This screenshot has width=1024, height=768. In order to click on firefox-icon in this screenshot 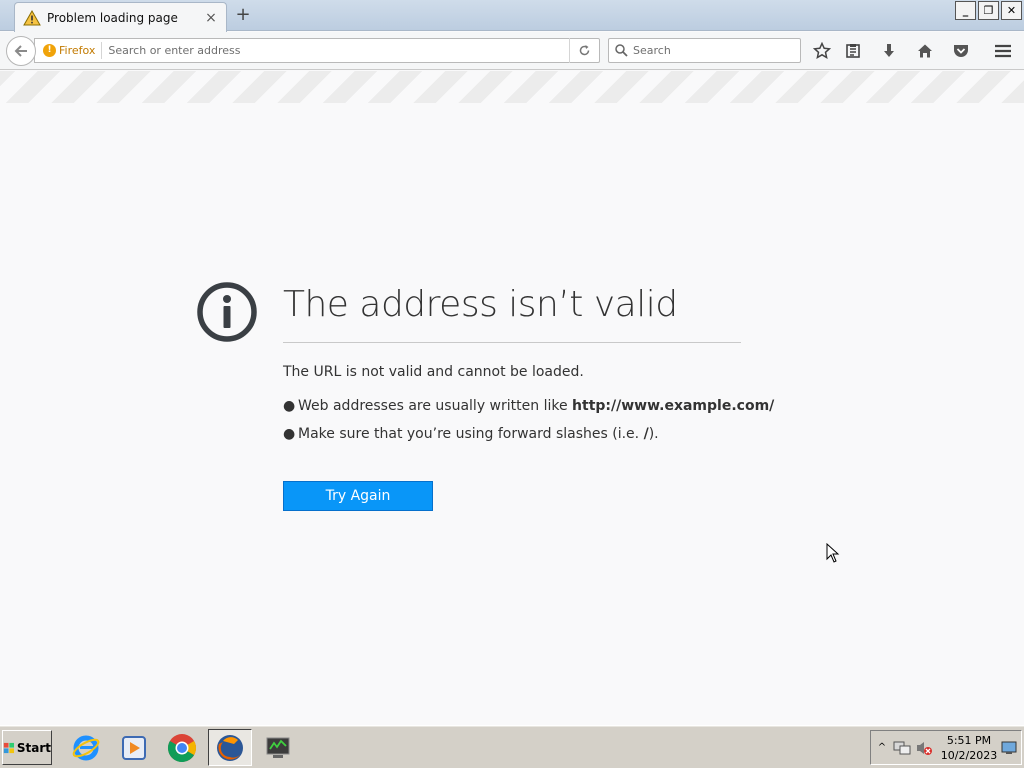, I will do `click(230, 747)`.